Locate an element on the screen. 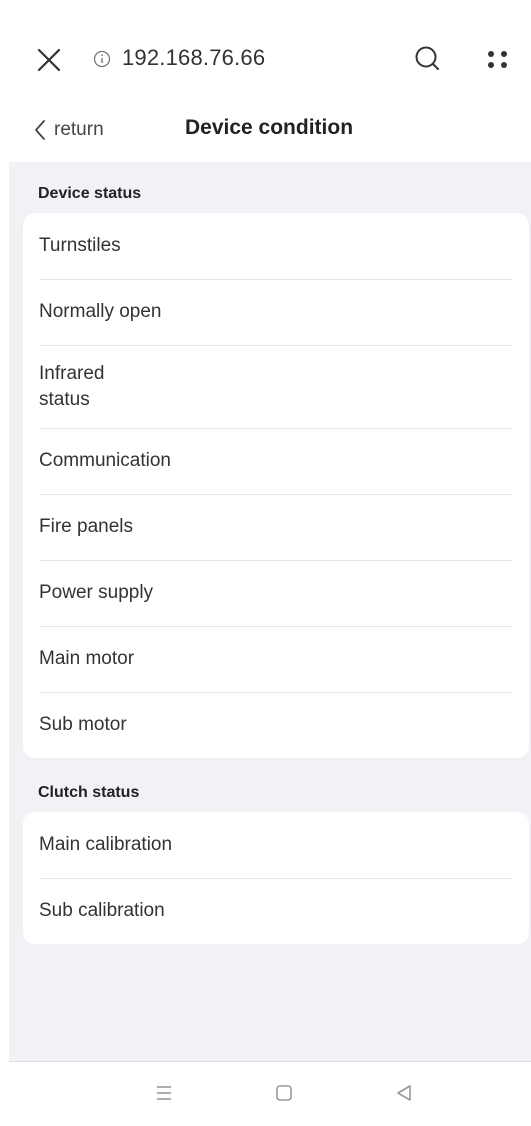 The width and height of the screenshot is (531, 1126). more-options-button is located at coordinates (498, 59).